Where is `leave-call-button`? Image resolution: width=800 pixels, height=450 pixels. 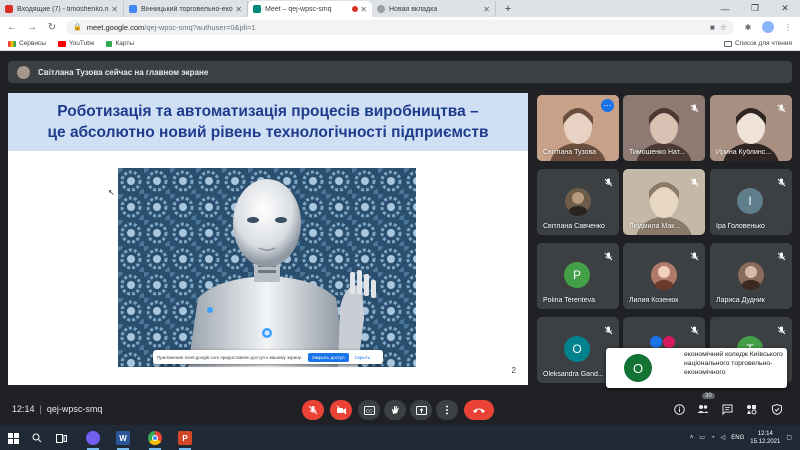
leave-call-button is located at coordinates (479, 410).